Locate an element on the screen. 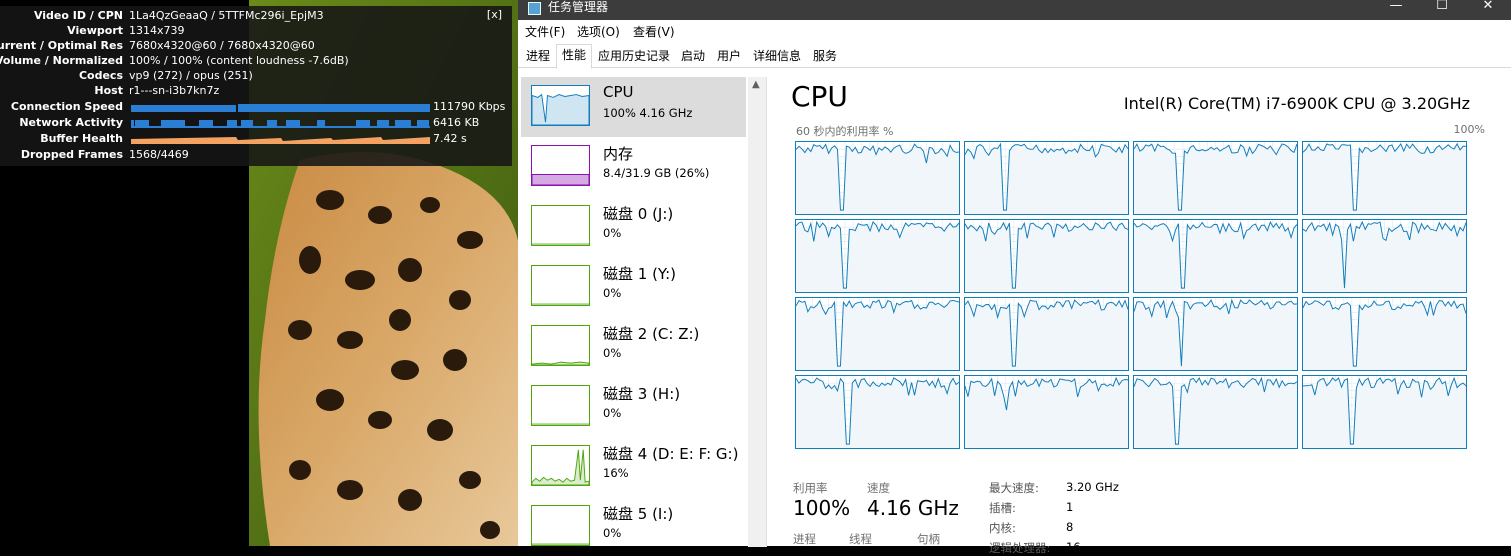 The height and width of the screenshot is (556, 1511). task-manager-icon is located at coordinates (534, 8).